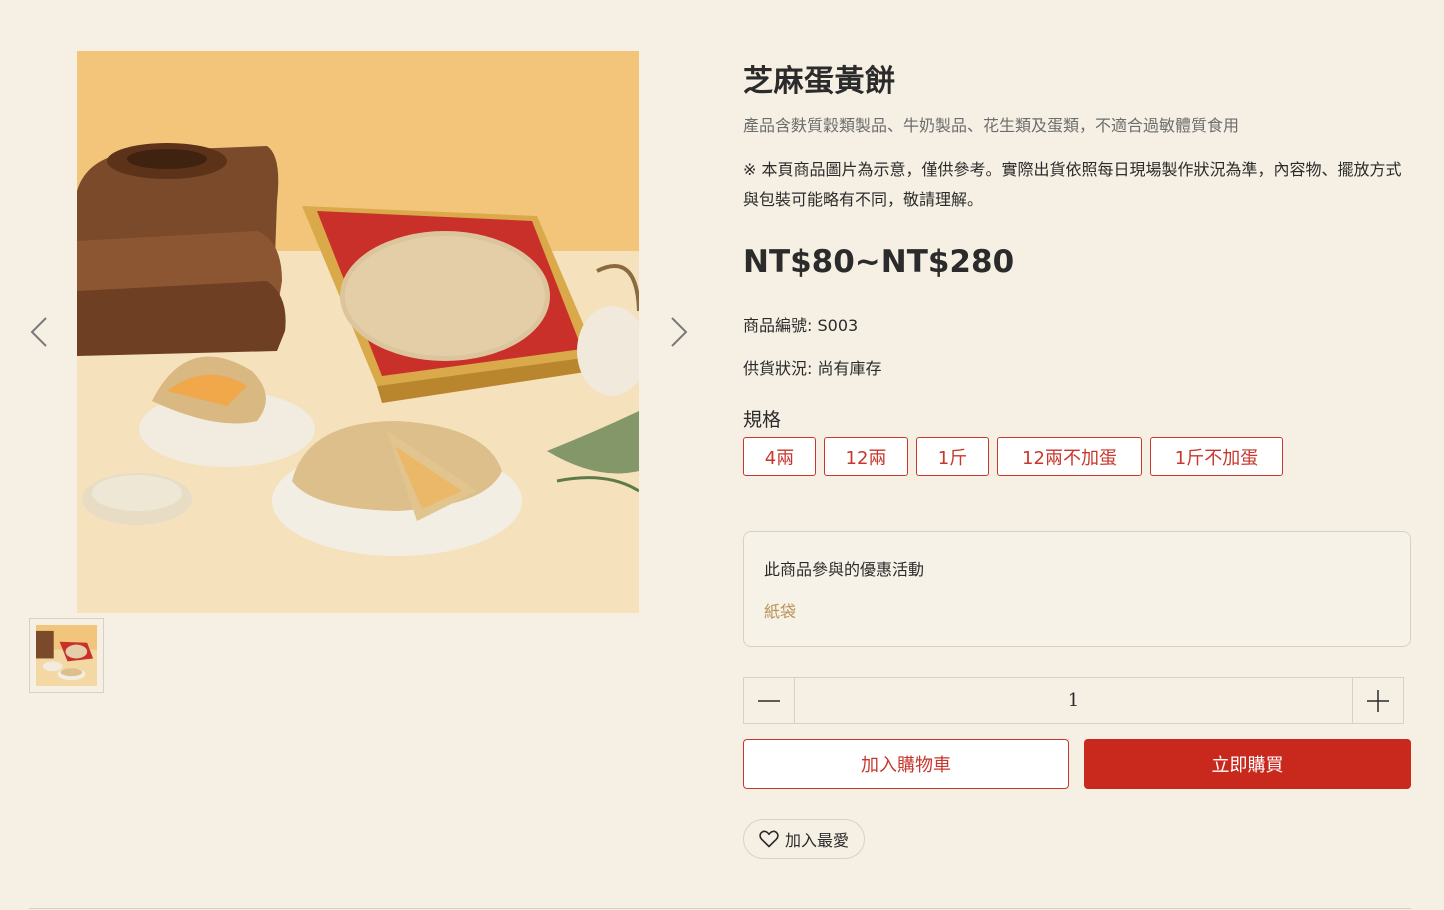 The width and height of the screenshot is (1444, 910). Describe the element at coordinates (952, 456) in the screenshot. I see `spec-option-1-jin: 1斤` at that location.